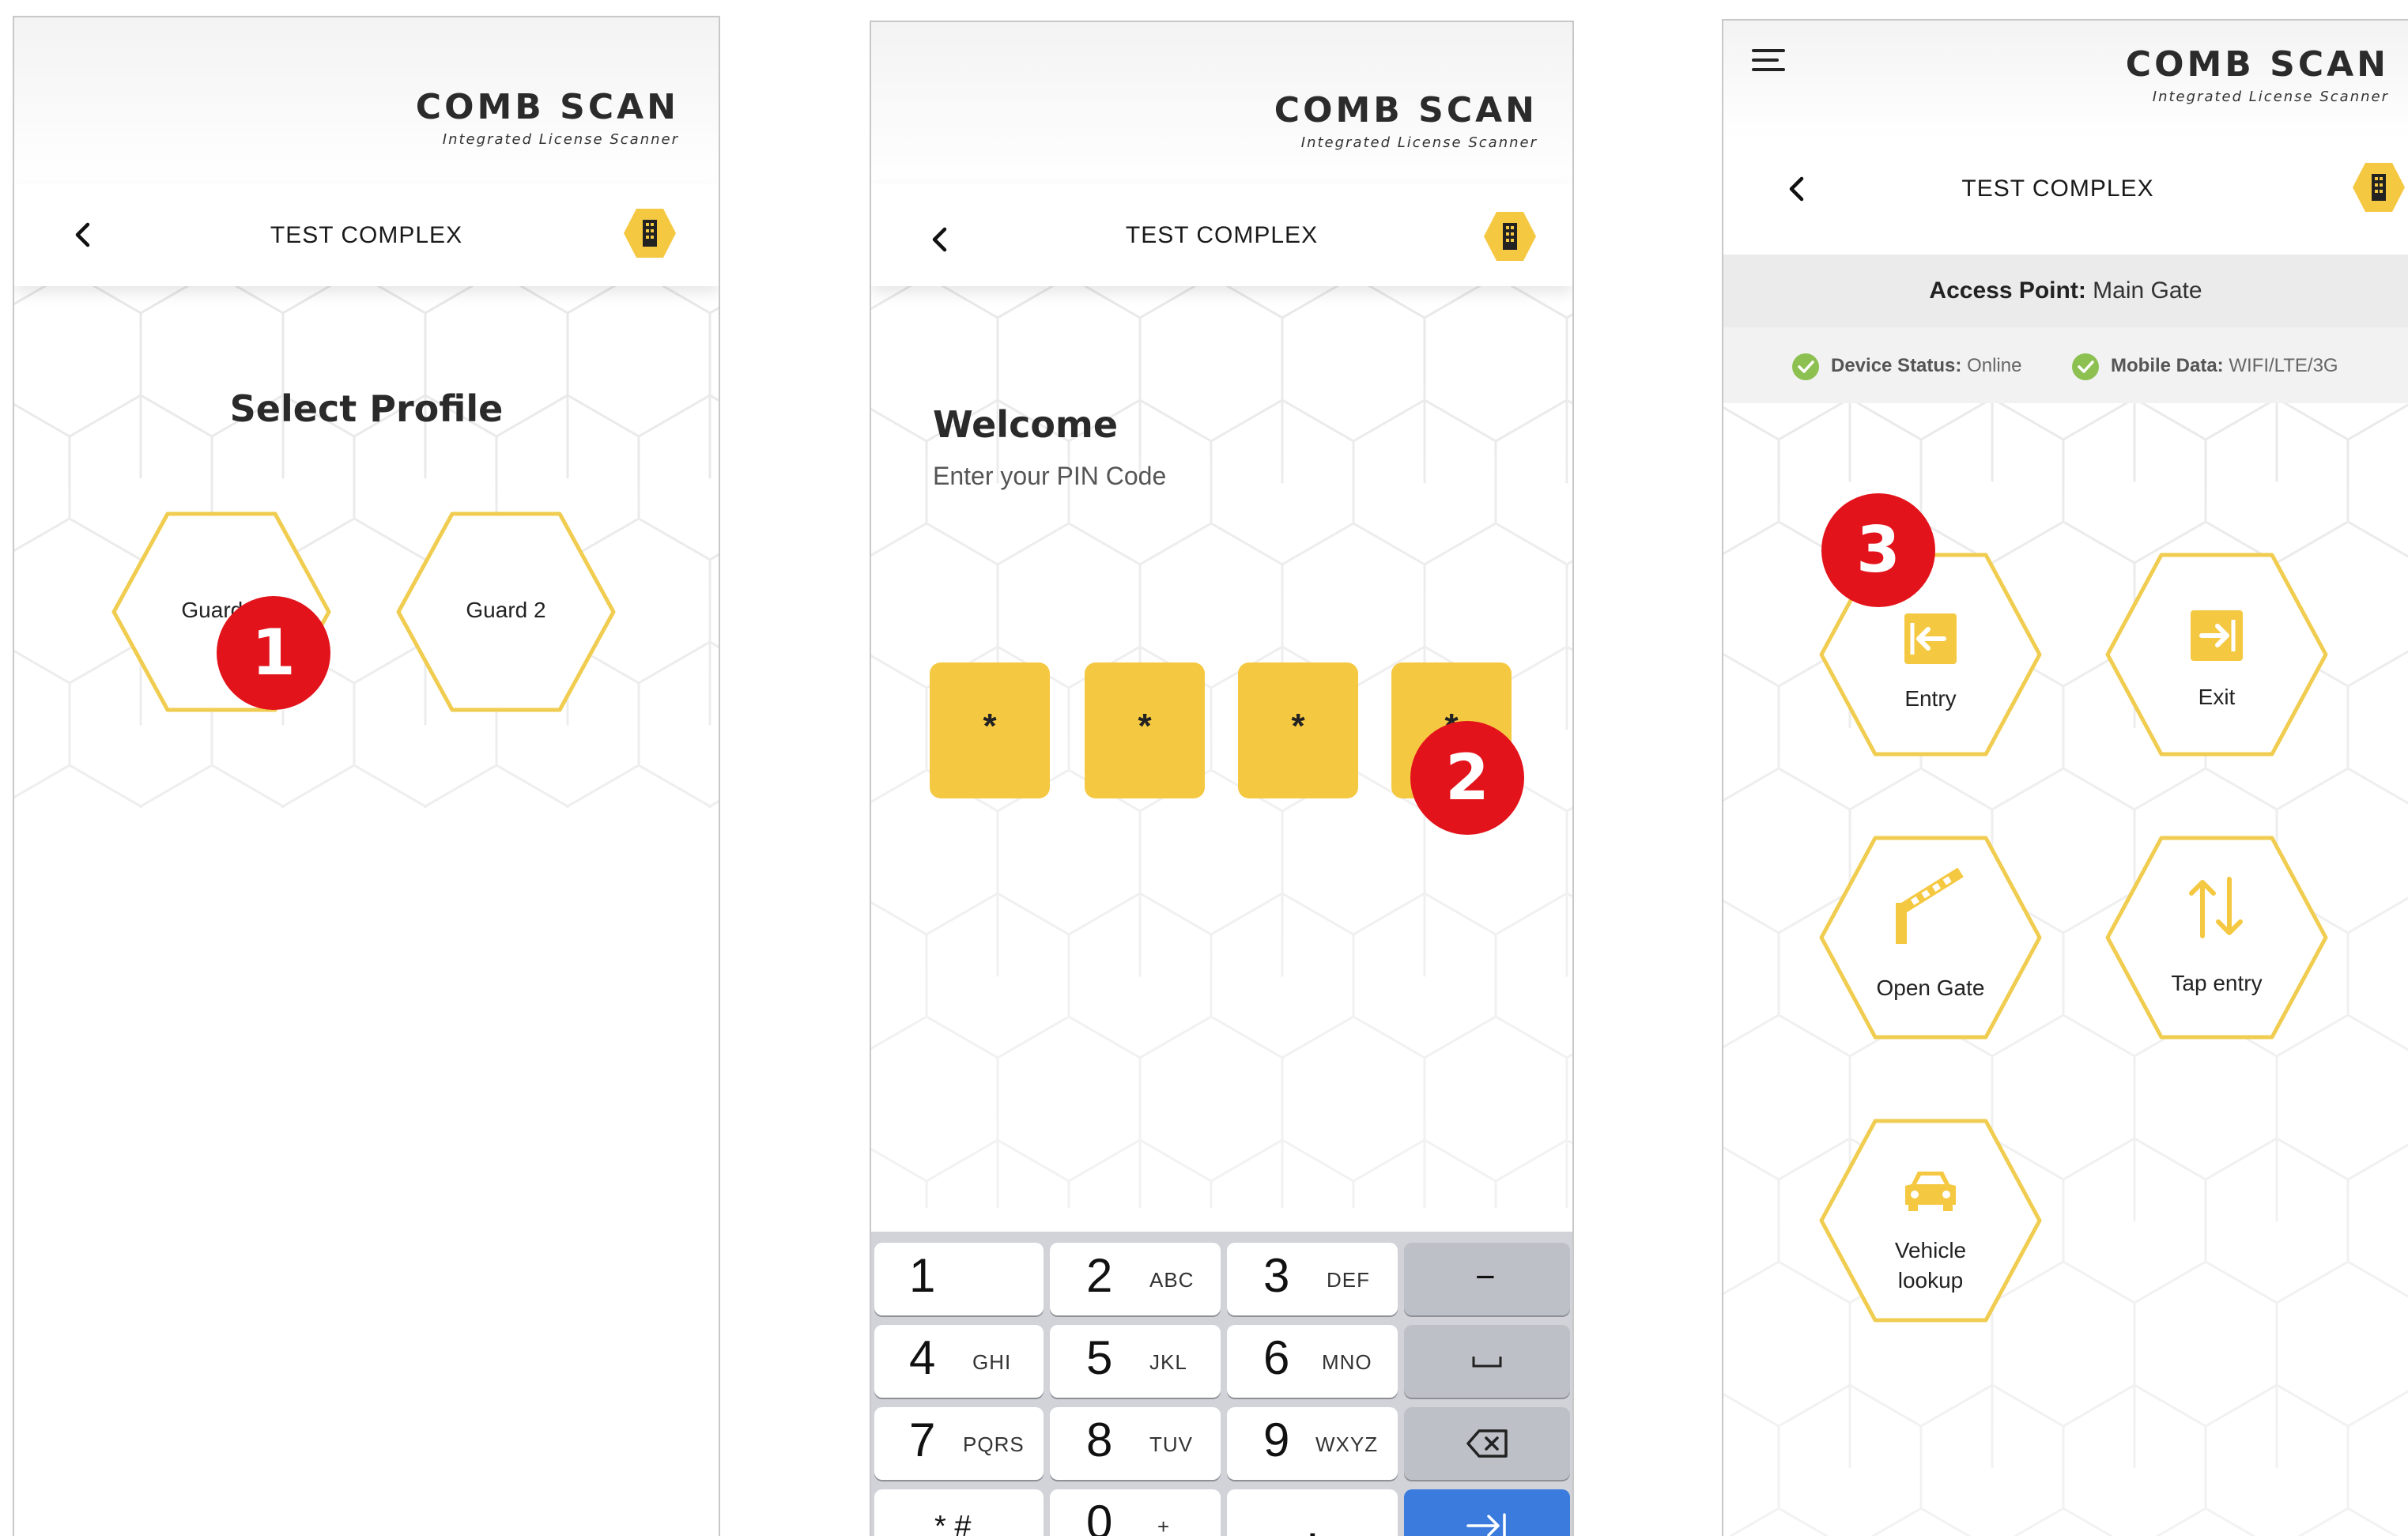  What do you see at coordinates (1135, 1512) in the screenshot?
I see `key-0: 0 +` at bounding box center [1135, 1512].